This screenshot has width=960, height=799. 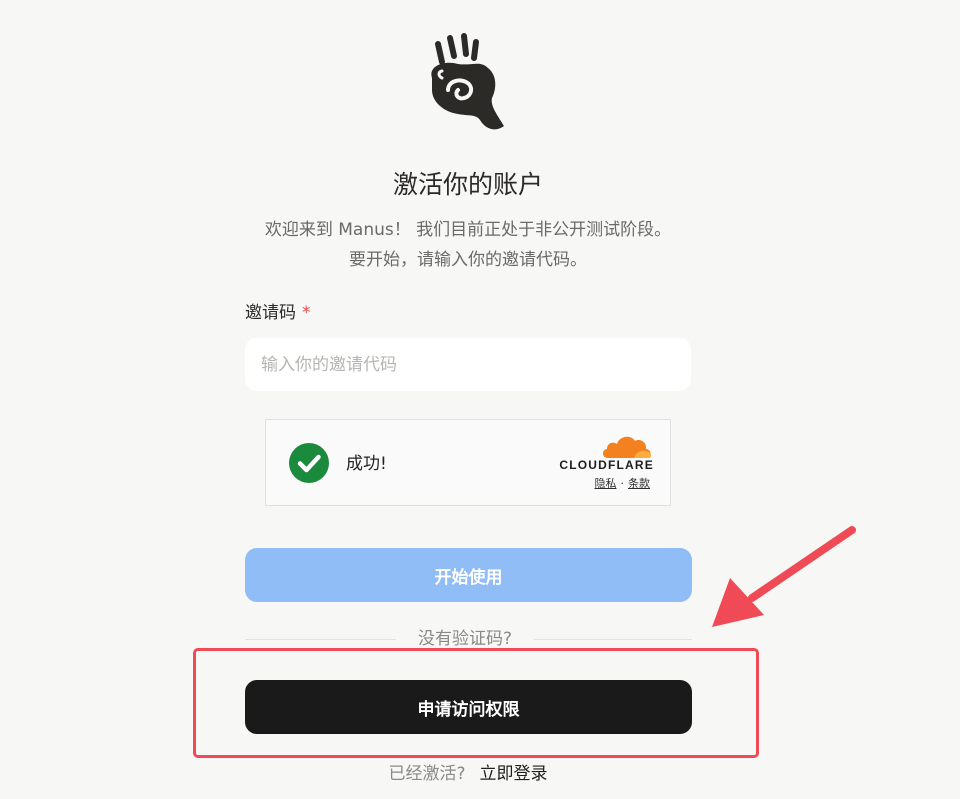 What do you see at coordinates (613, 639) in the screenshot?
I see `divider-line-right` at bounding box center [613, 639].